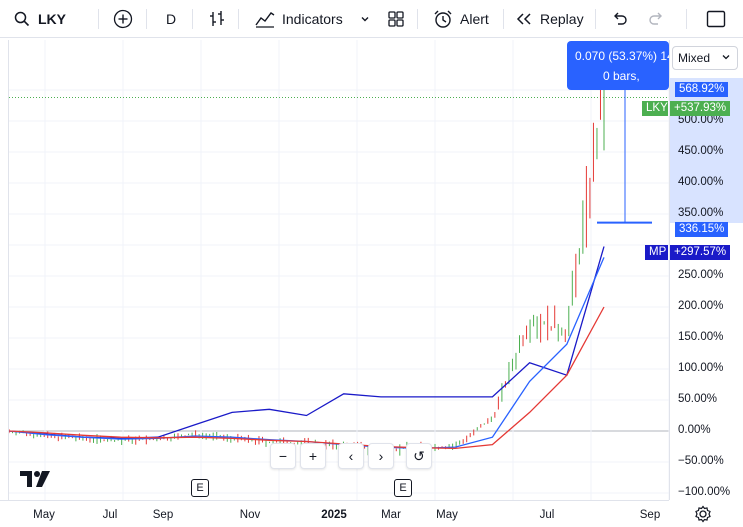  I want to click on replay-icon, so click(524, 19).